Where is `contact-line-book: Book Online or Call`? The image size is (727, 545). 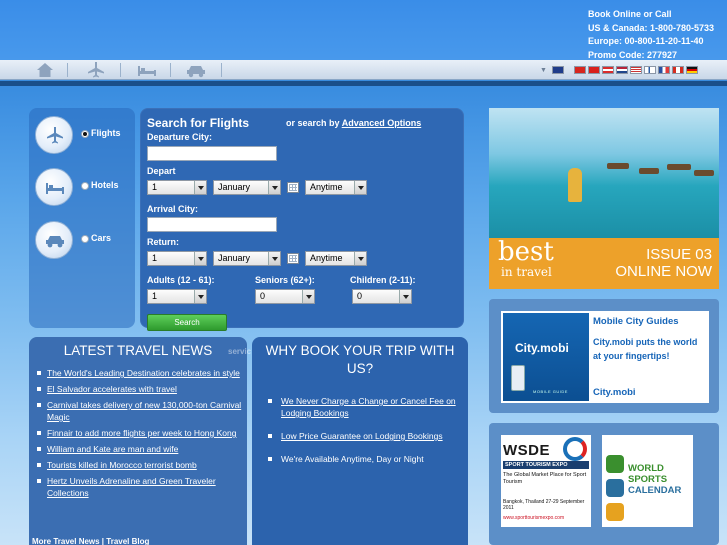 contact-line-book: Book Online or Call is located at coordinates (630, 14).